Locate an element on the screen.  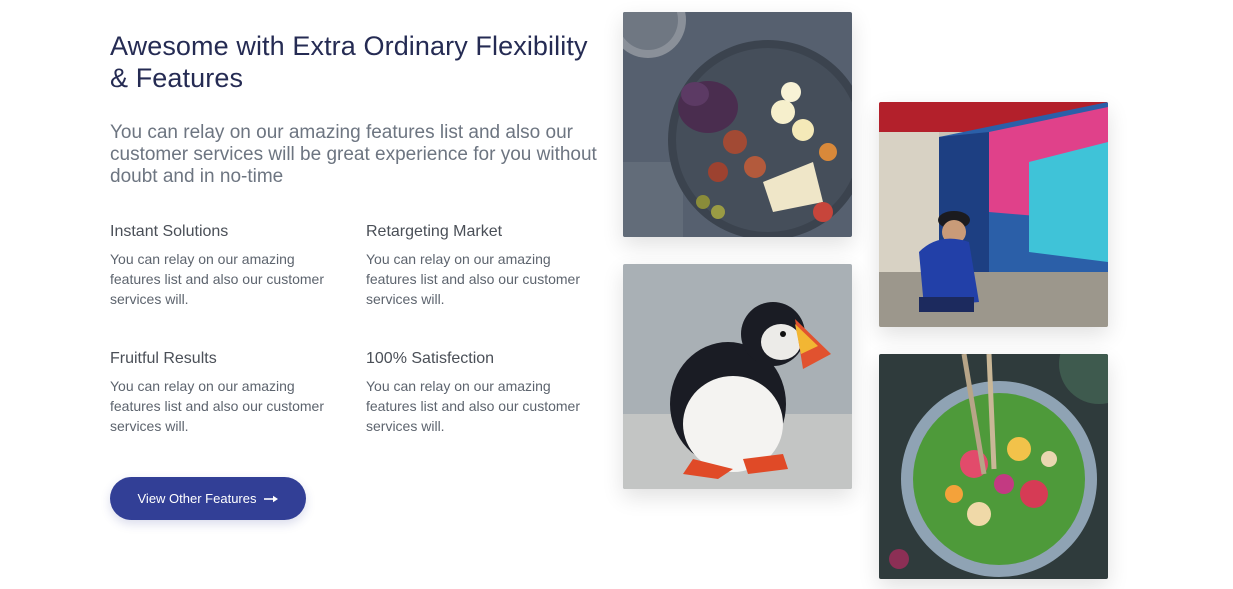
salad-bowl-photo is located at coordinates (993, 466).